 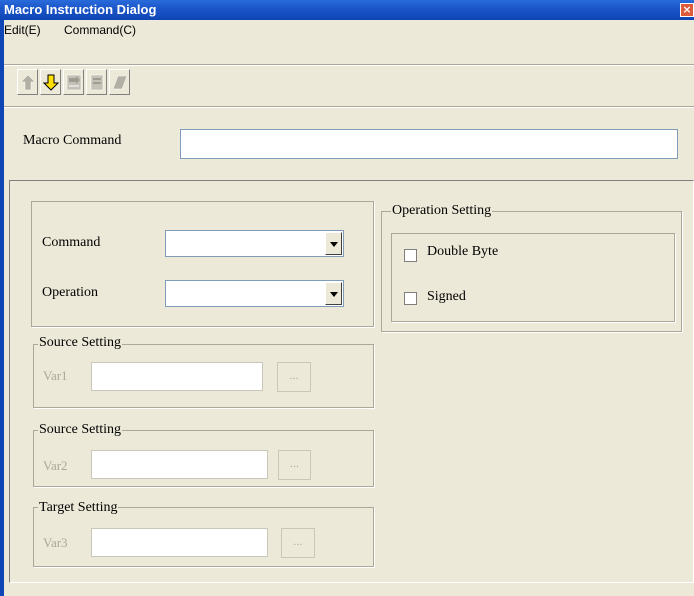 I want to click on menu-command: Command(C), so click(x=100, y=30).